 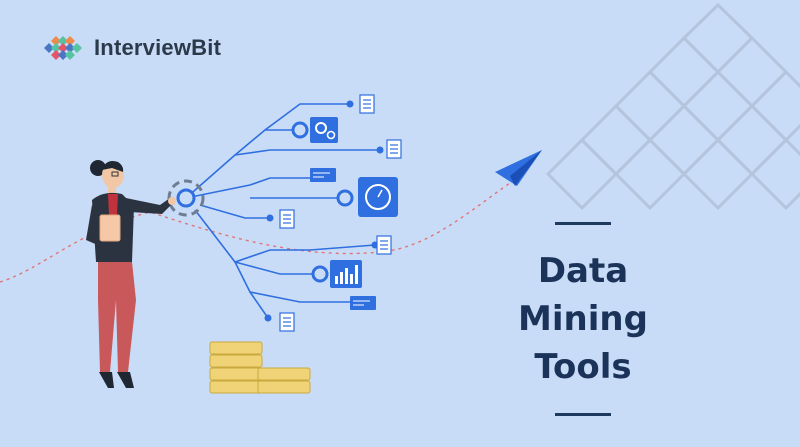 I want to click on title-line-2: Tools, so click(x=583, y=367).